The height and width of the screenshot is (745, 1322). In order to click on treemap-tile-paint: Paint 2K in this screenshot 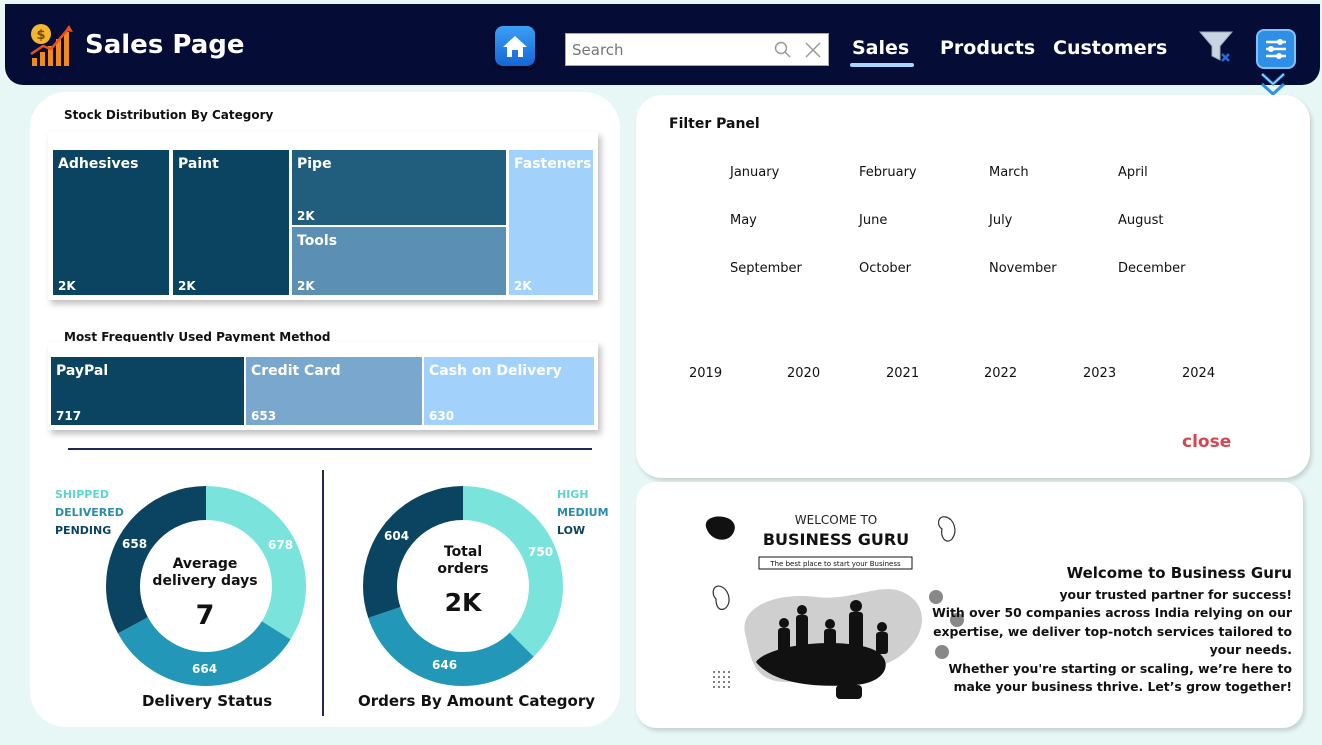, I will do `click(231, 222)`.